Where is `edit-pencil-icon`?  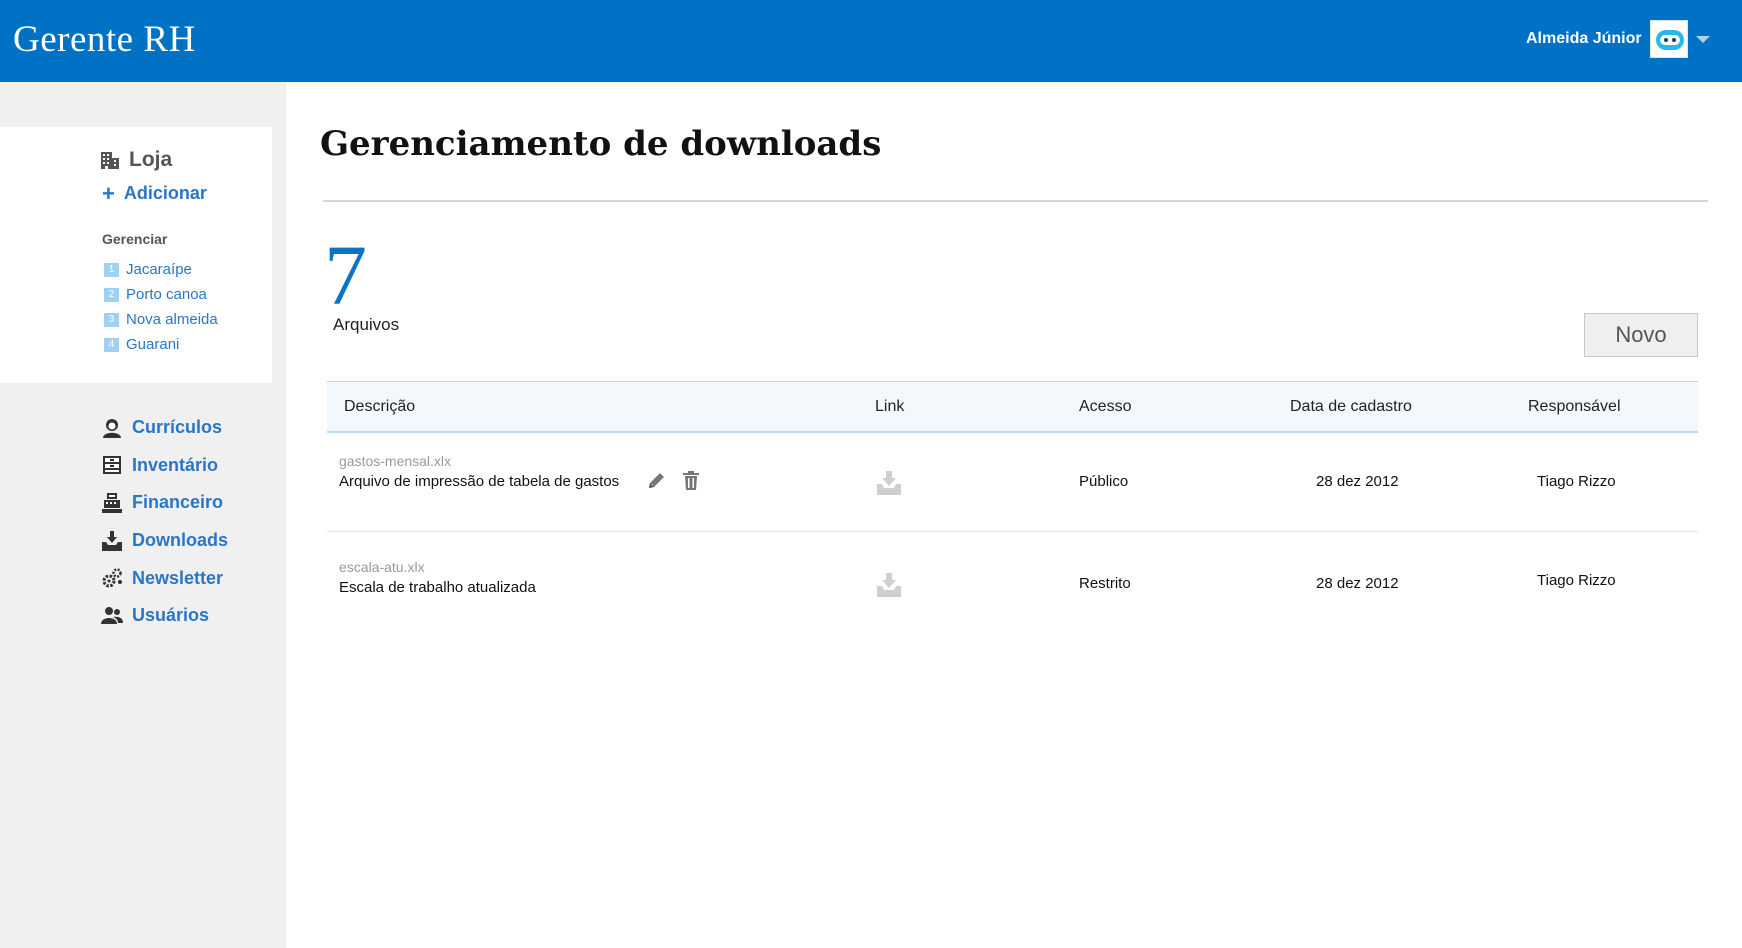
edit-pencil-icon is located at coordinates (656, 483).